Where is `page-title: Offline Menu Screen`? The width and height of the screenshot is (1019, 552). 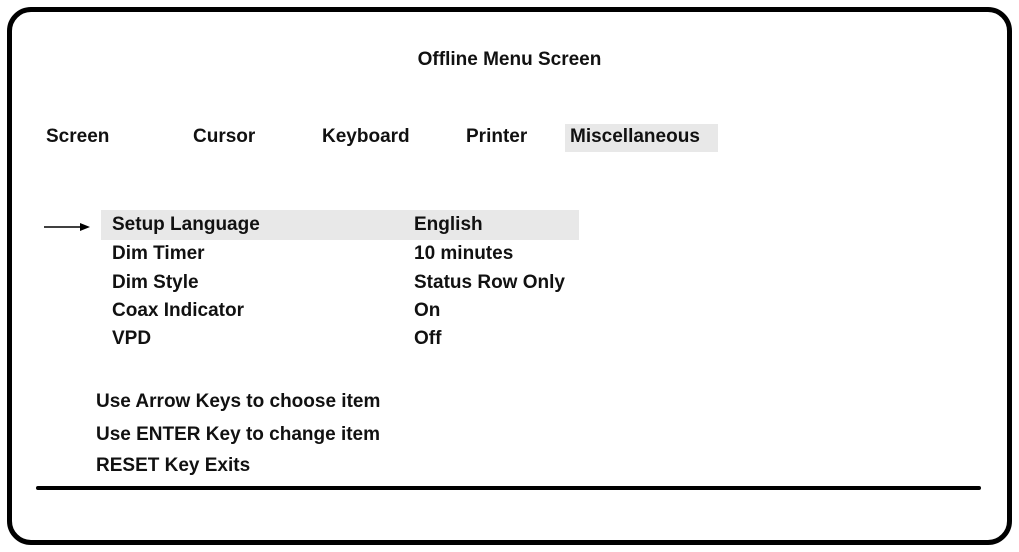 page-title: Offline Menu Screen is located at coordinates (509, 59).